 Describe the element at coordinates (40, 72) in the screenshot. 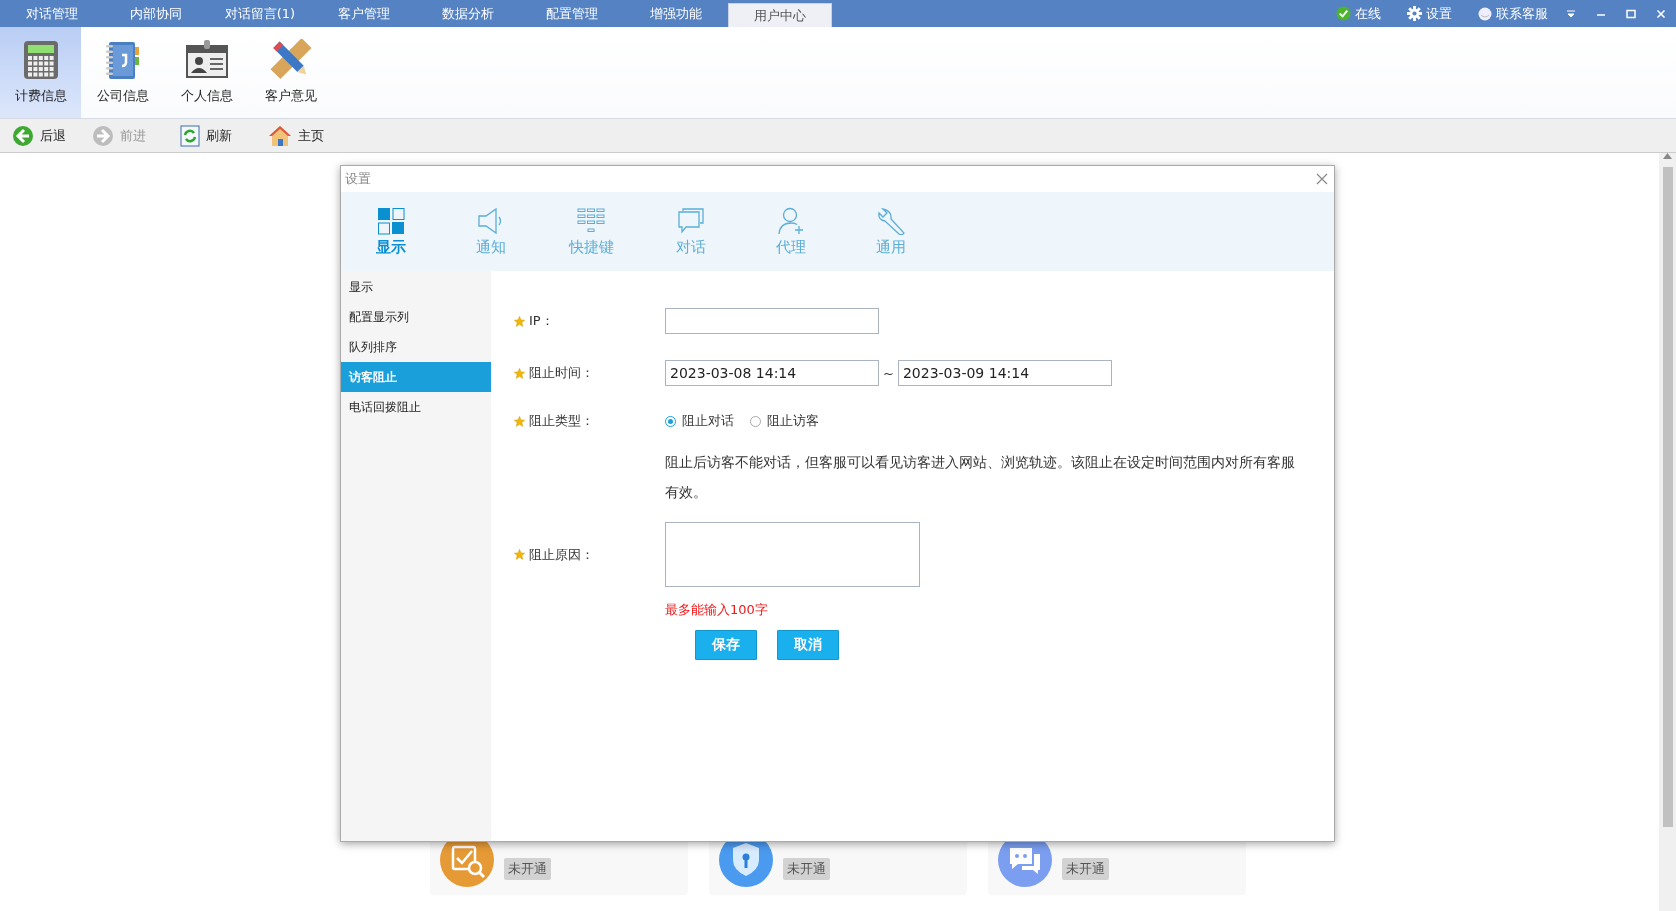

I see `ribbon-button: 计费信息` at that location.